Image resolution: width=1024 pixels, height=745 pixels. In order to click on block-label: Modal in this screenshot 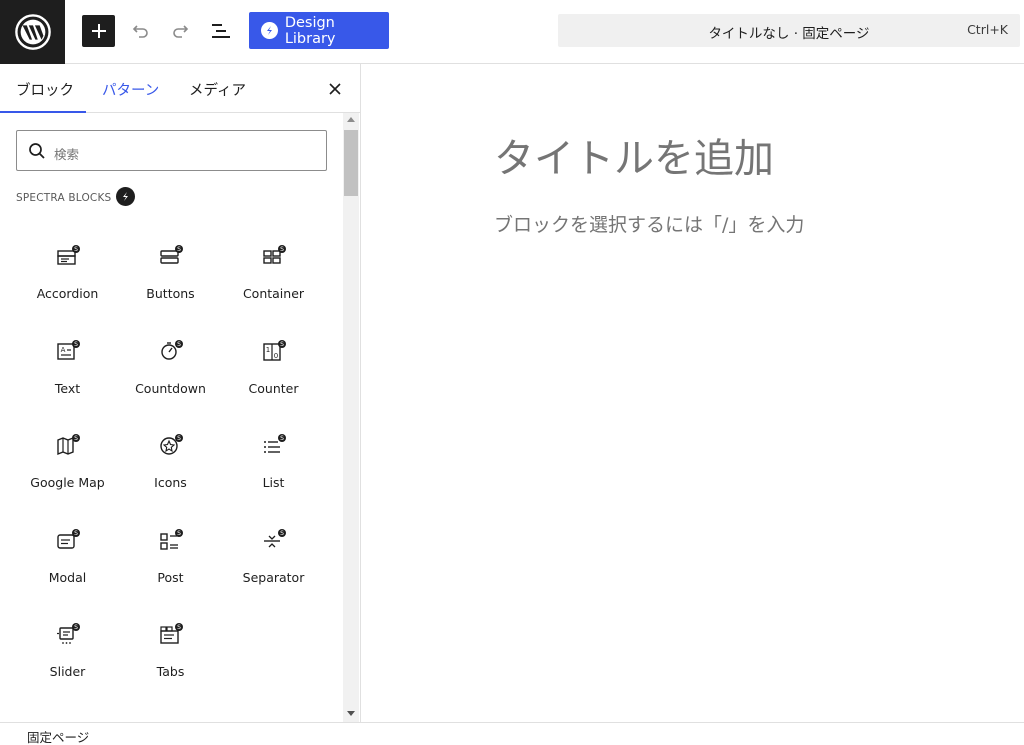, I will do `click(67, 577)`.